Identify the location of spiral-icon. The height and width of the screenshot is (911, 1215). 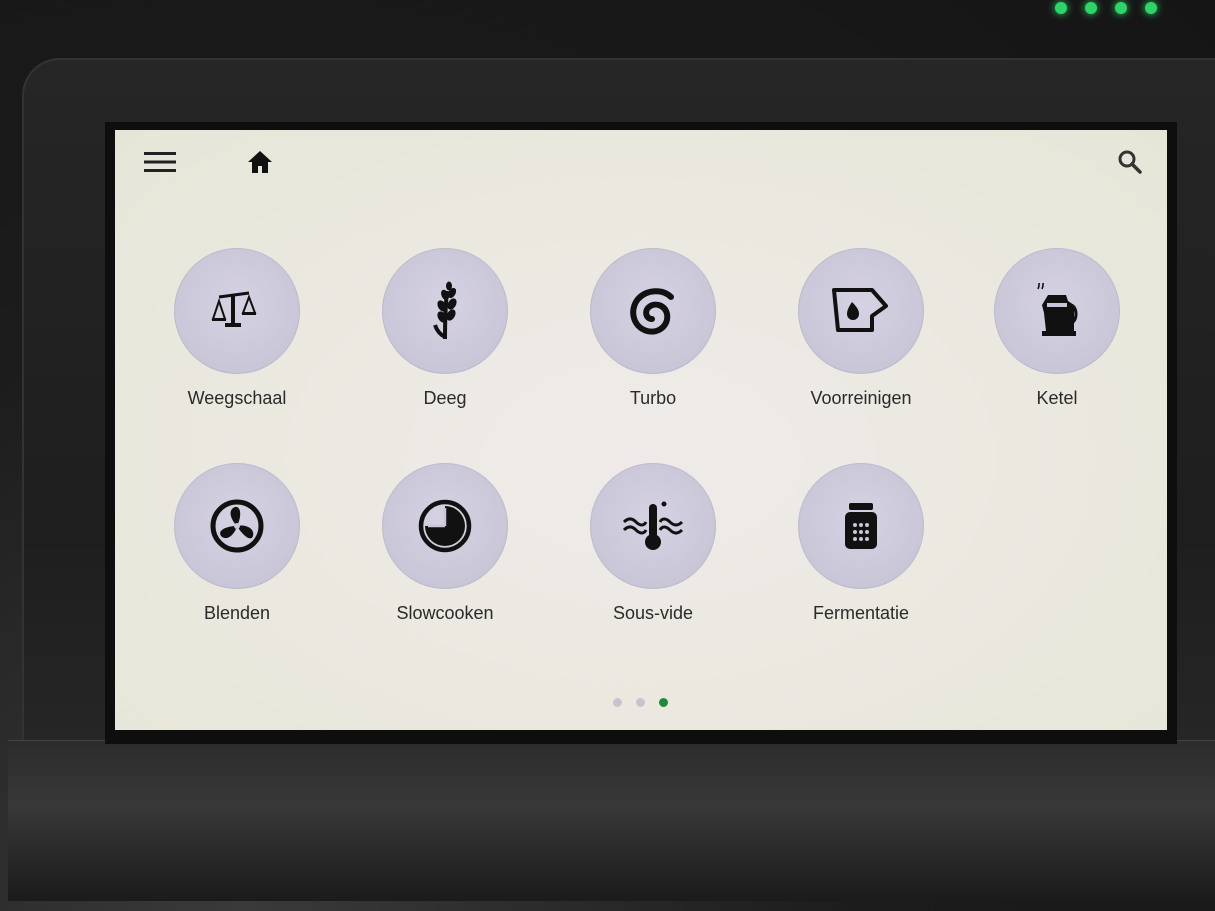
(652, 311).